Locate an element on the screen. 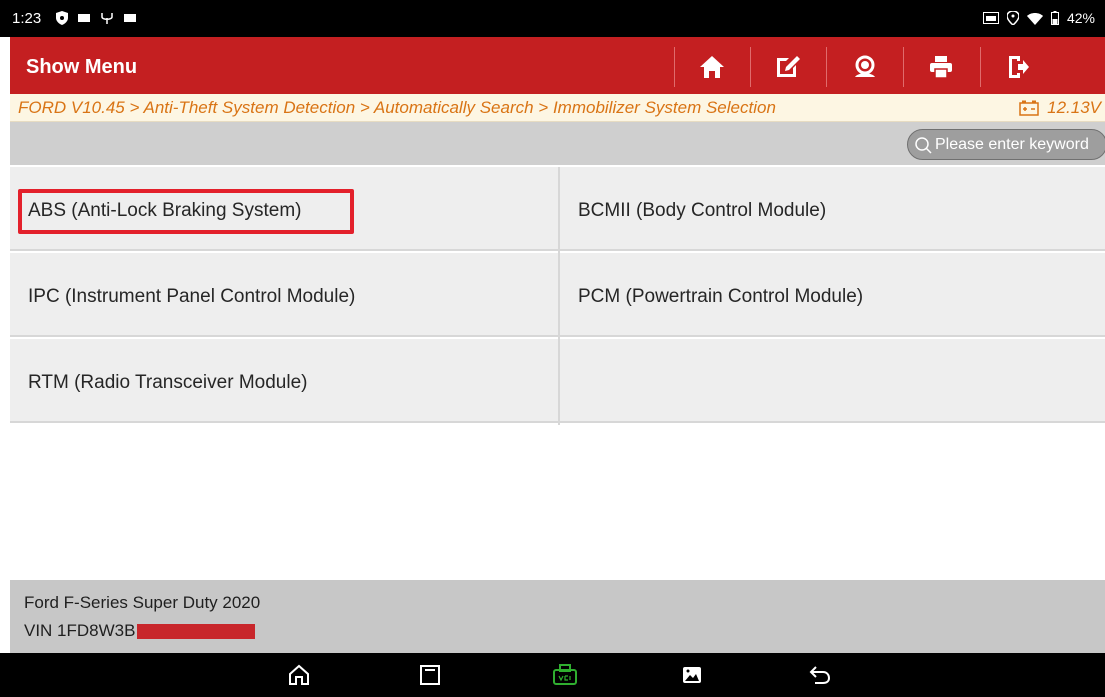 Image resolution: width=1105 pixels, height=697 pixels. vin-prefix: VIN 1FD8W3B is located at coordinates (80, 630).